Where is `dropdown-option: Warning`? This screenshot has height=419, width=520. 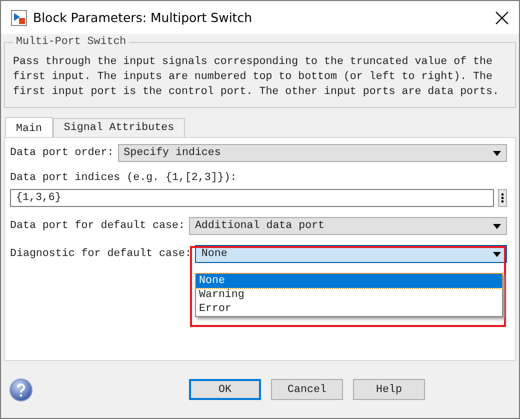
dropdown-option: Warning is located at coordinates (349, 295).